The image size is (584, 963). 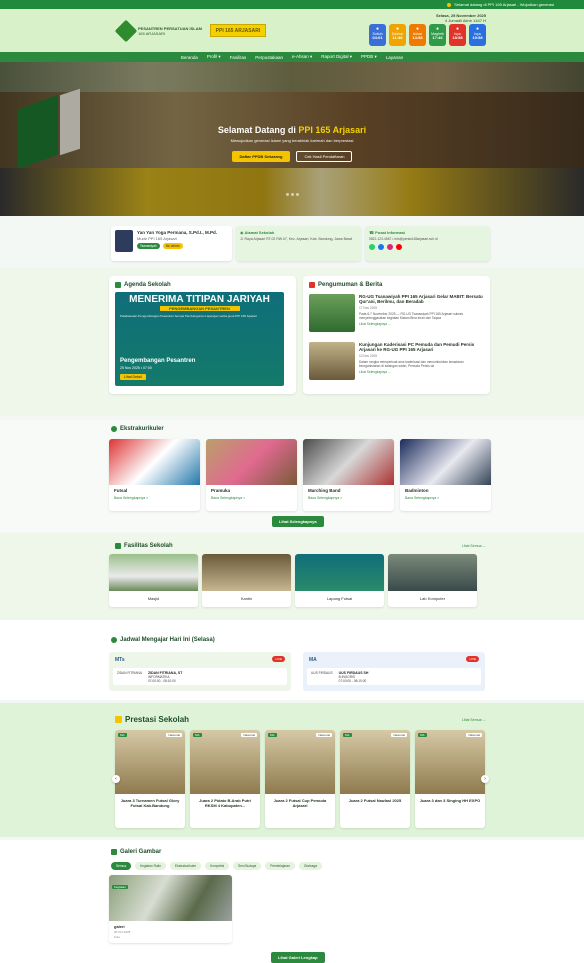 I want to click on instagram-icon, so click(x=390, y=247).